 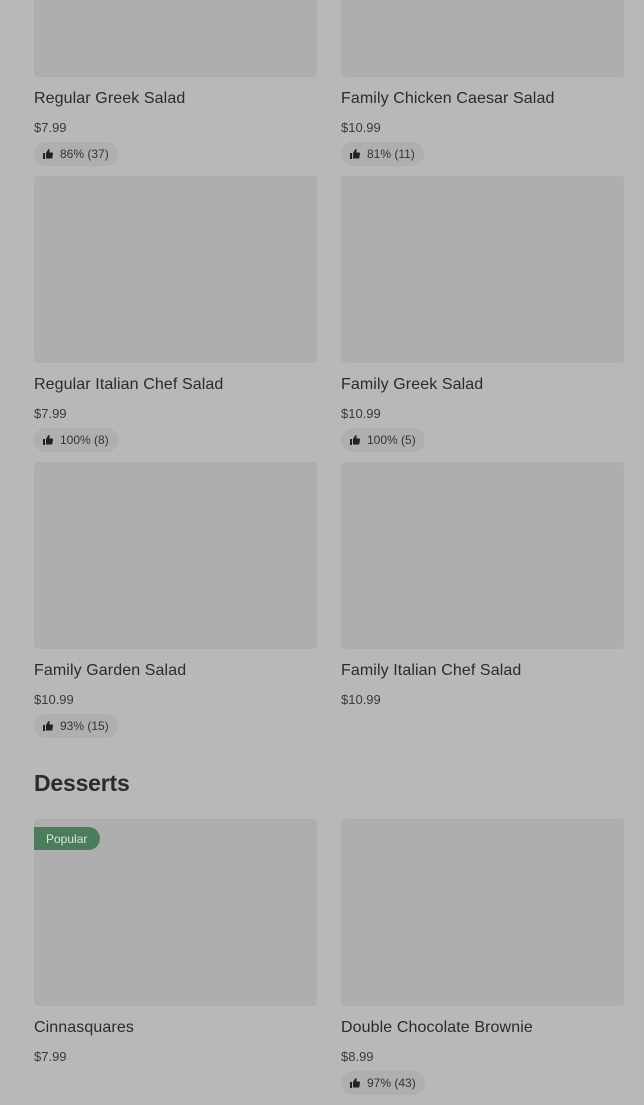 What do you see at coordinates (175, 912) in the screenshot?
I see `item-image: Popular` at bounding box center [175, 912].